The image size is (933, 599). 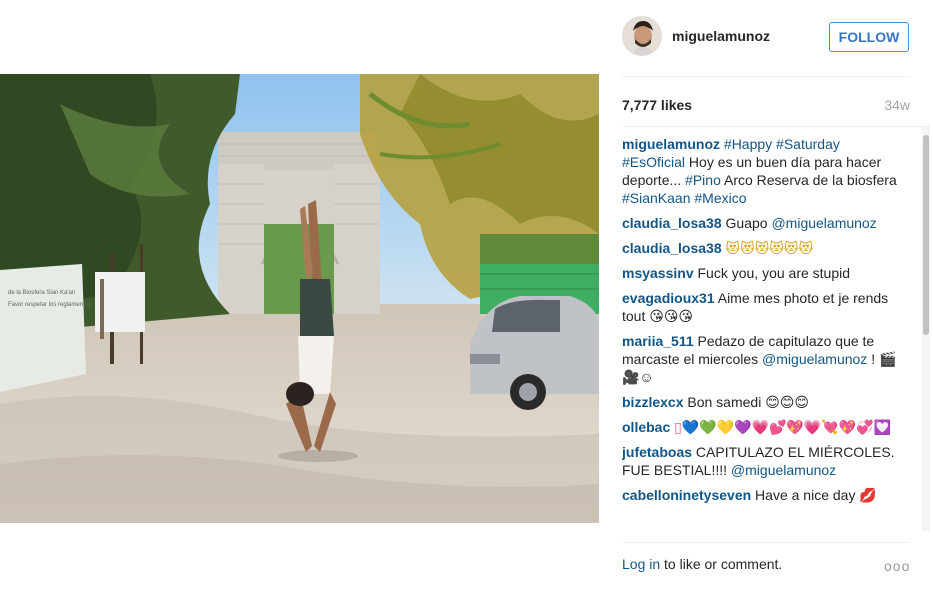 I want to click on hashtag: #EsOficial, so click(x=653, y=162).